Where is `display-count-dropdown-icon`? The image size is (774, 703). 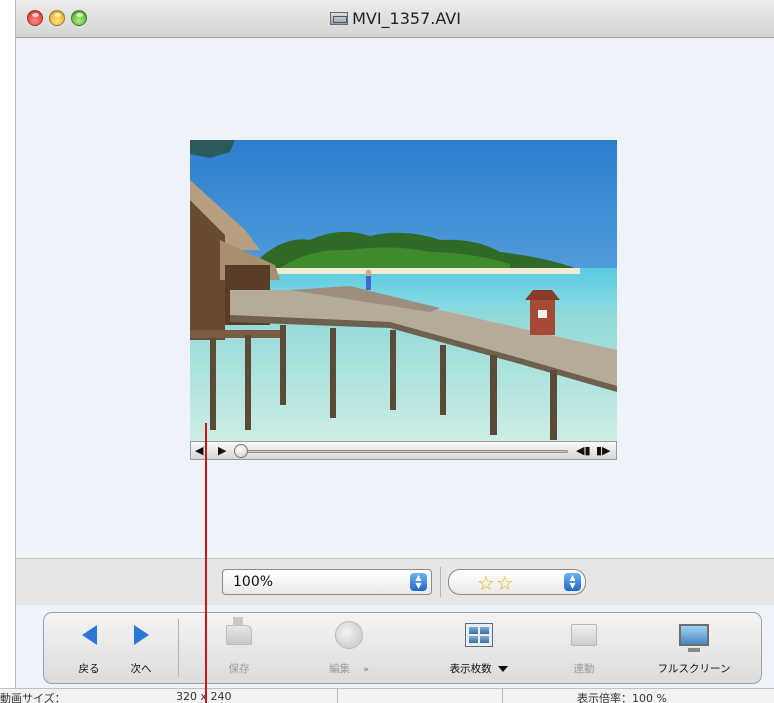
display-count-dropdown-icon is located at coordinates (503, 669).